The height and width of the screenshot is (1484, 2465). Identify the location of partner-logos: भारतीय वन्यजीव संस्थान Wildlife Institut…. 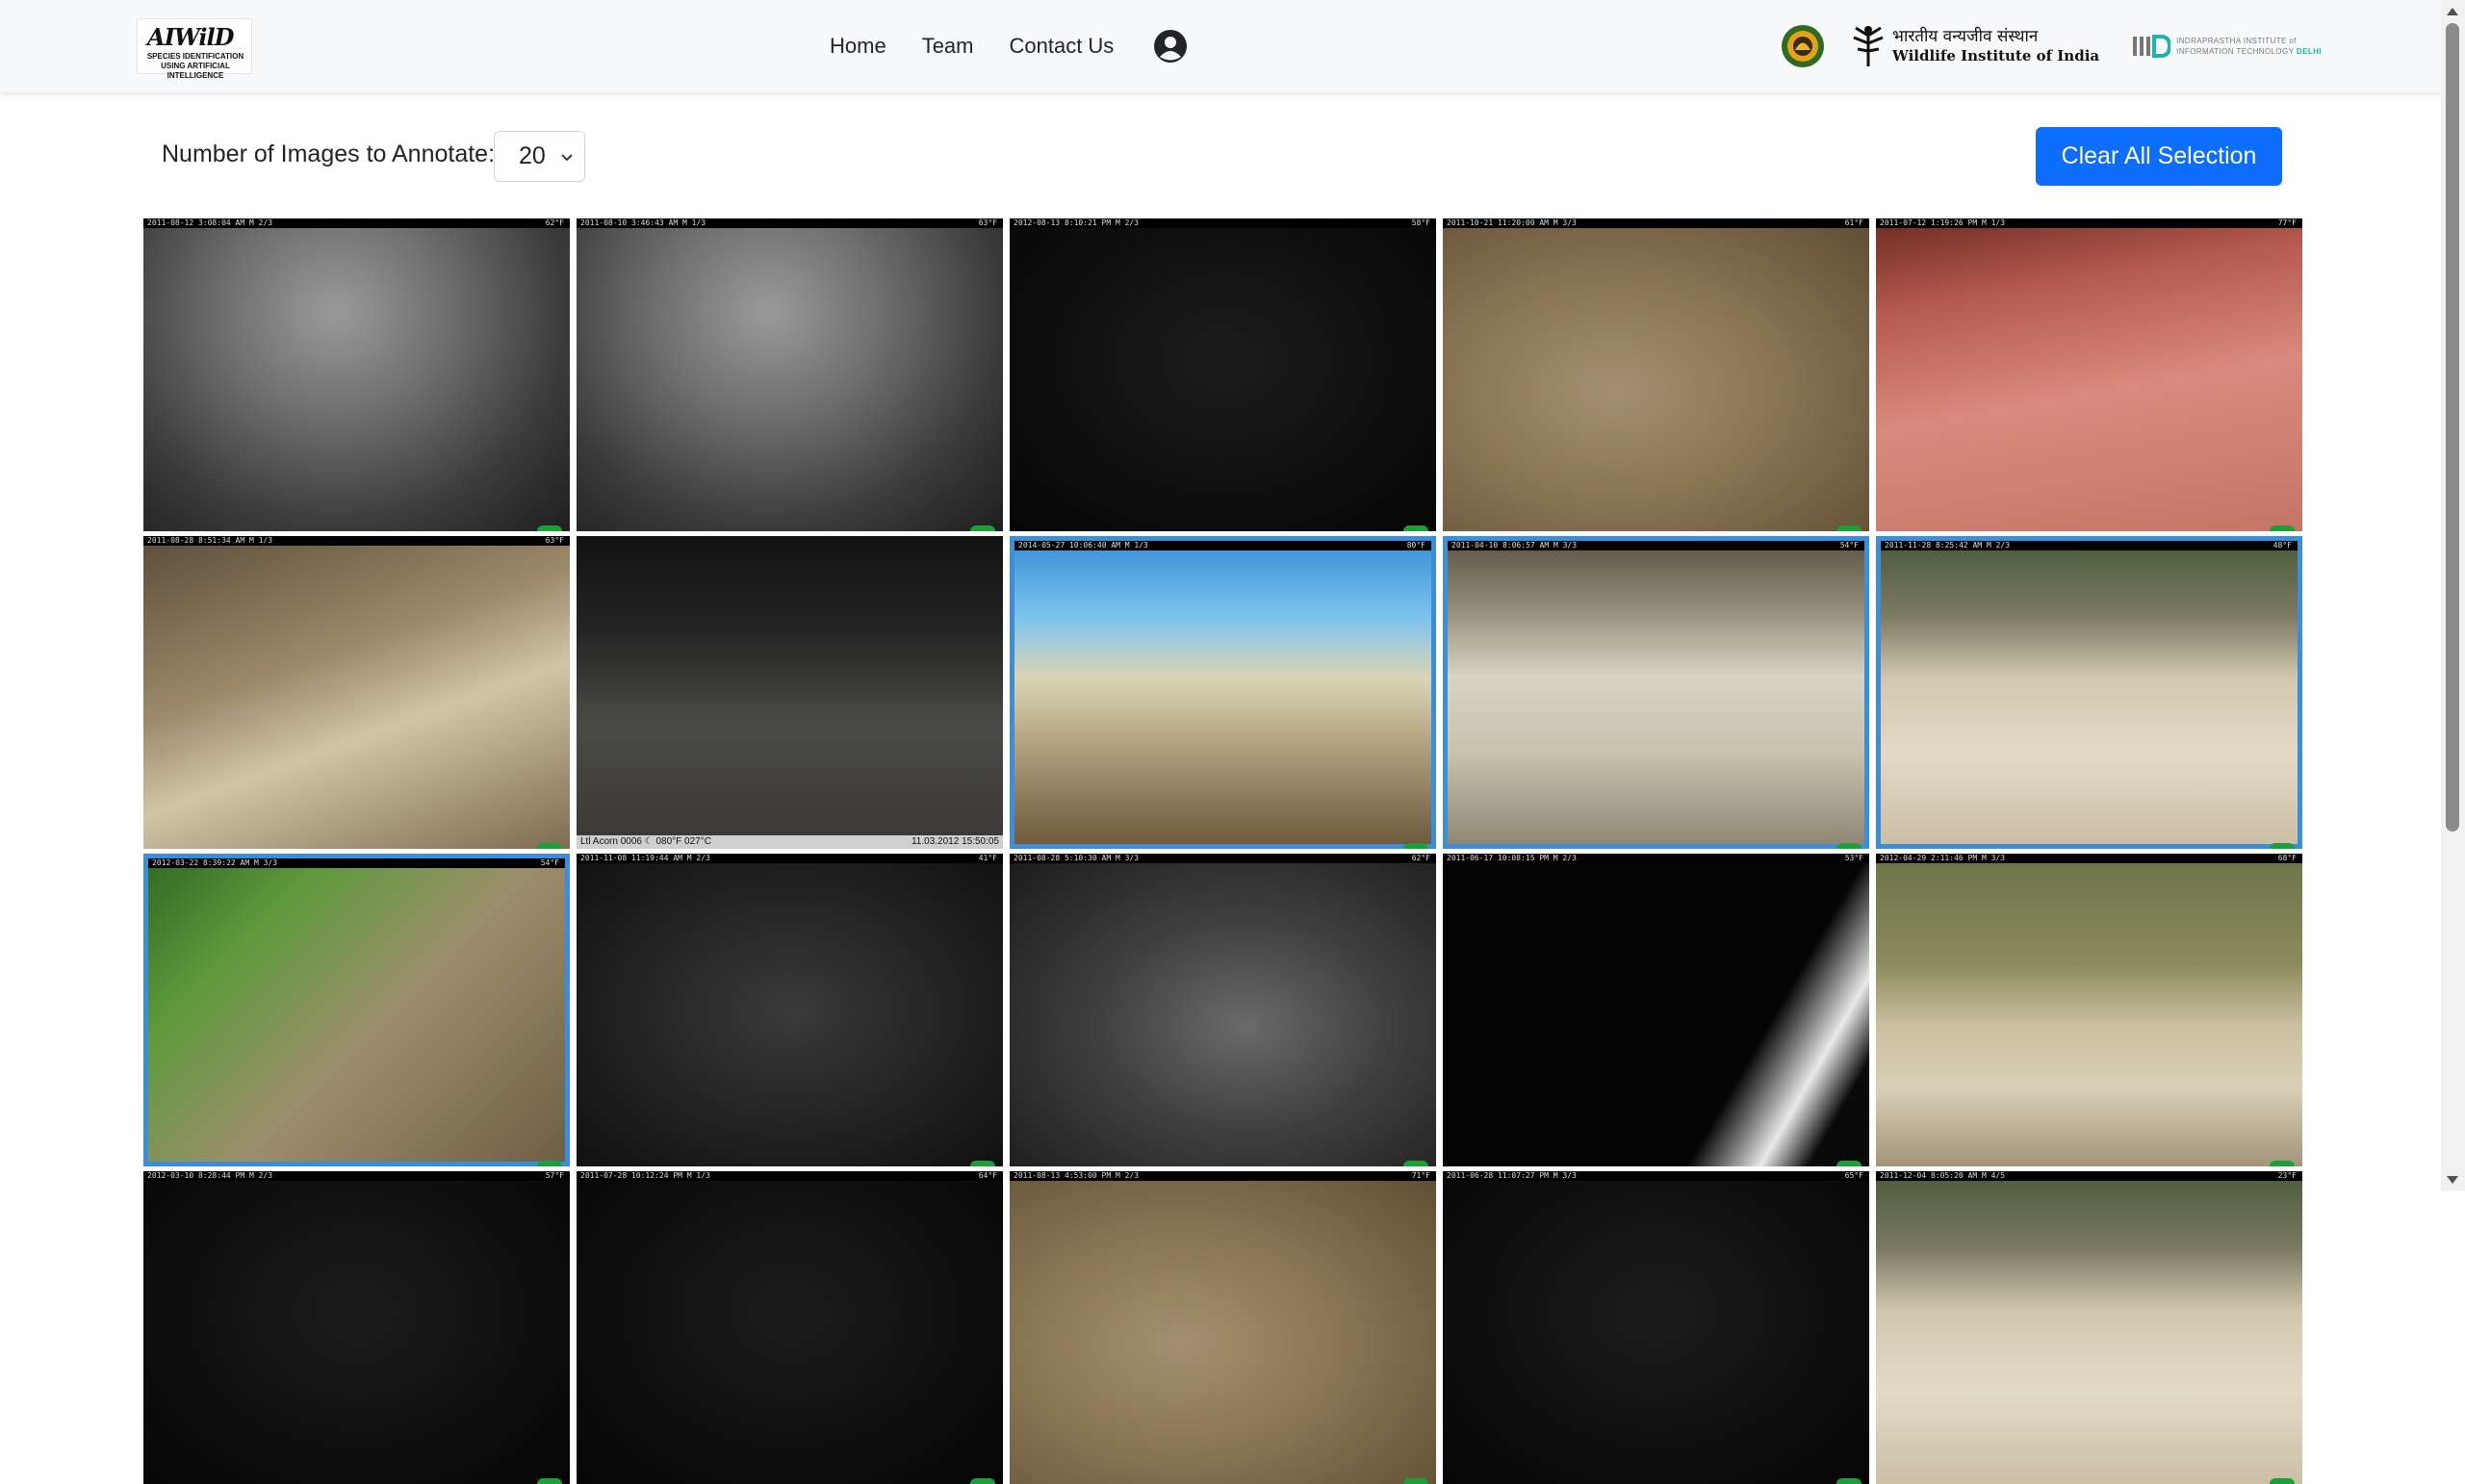
(2051, 46).